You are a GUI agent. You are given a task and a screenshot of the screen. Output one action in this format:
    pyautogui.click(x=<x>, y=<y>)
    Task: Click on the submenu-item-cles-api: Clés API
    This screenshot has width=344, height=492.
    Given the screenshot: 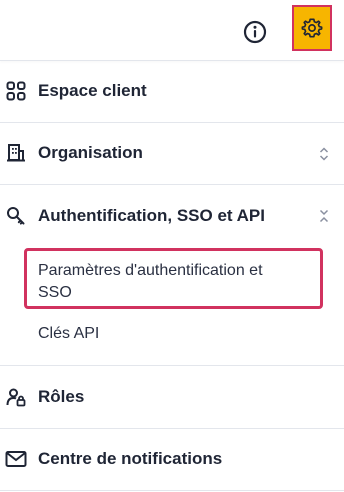 What is the action you would take?
    pyautogui.click(x=68, y=334)
    